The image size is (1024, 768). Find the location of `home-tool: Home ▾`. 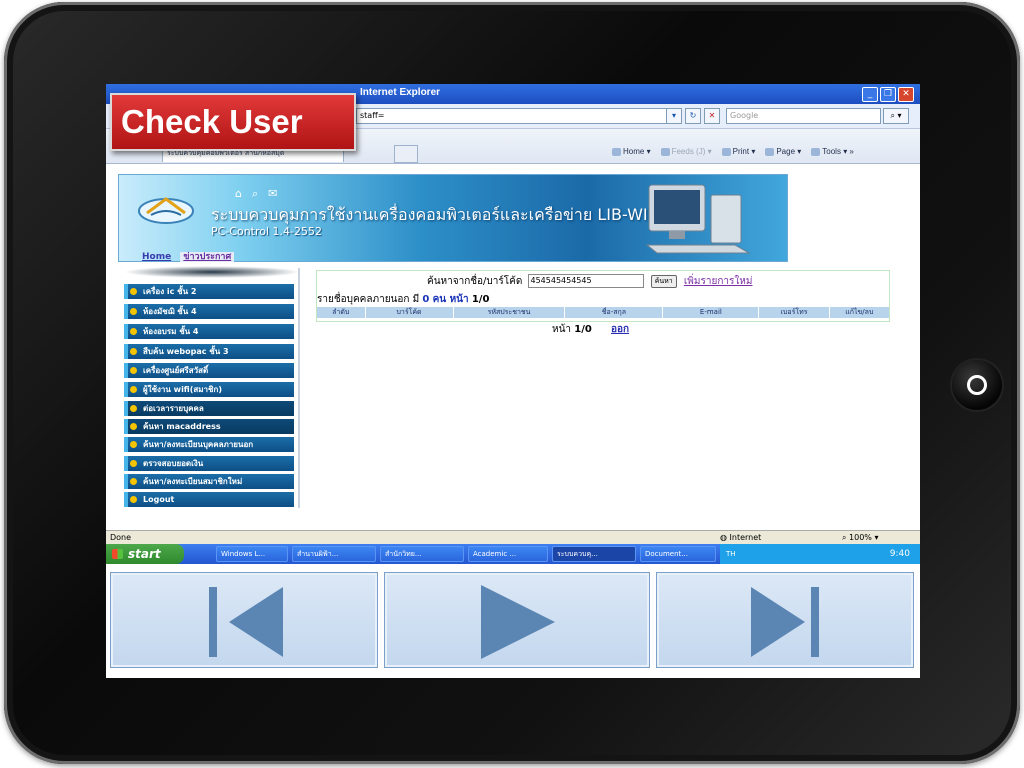

home-tool: Home ▾ is located at coordinates (631, 151).